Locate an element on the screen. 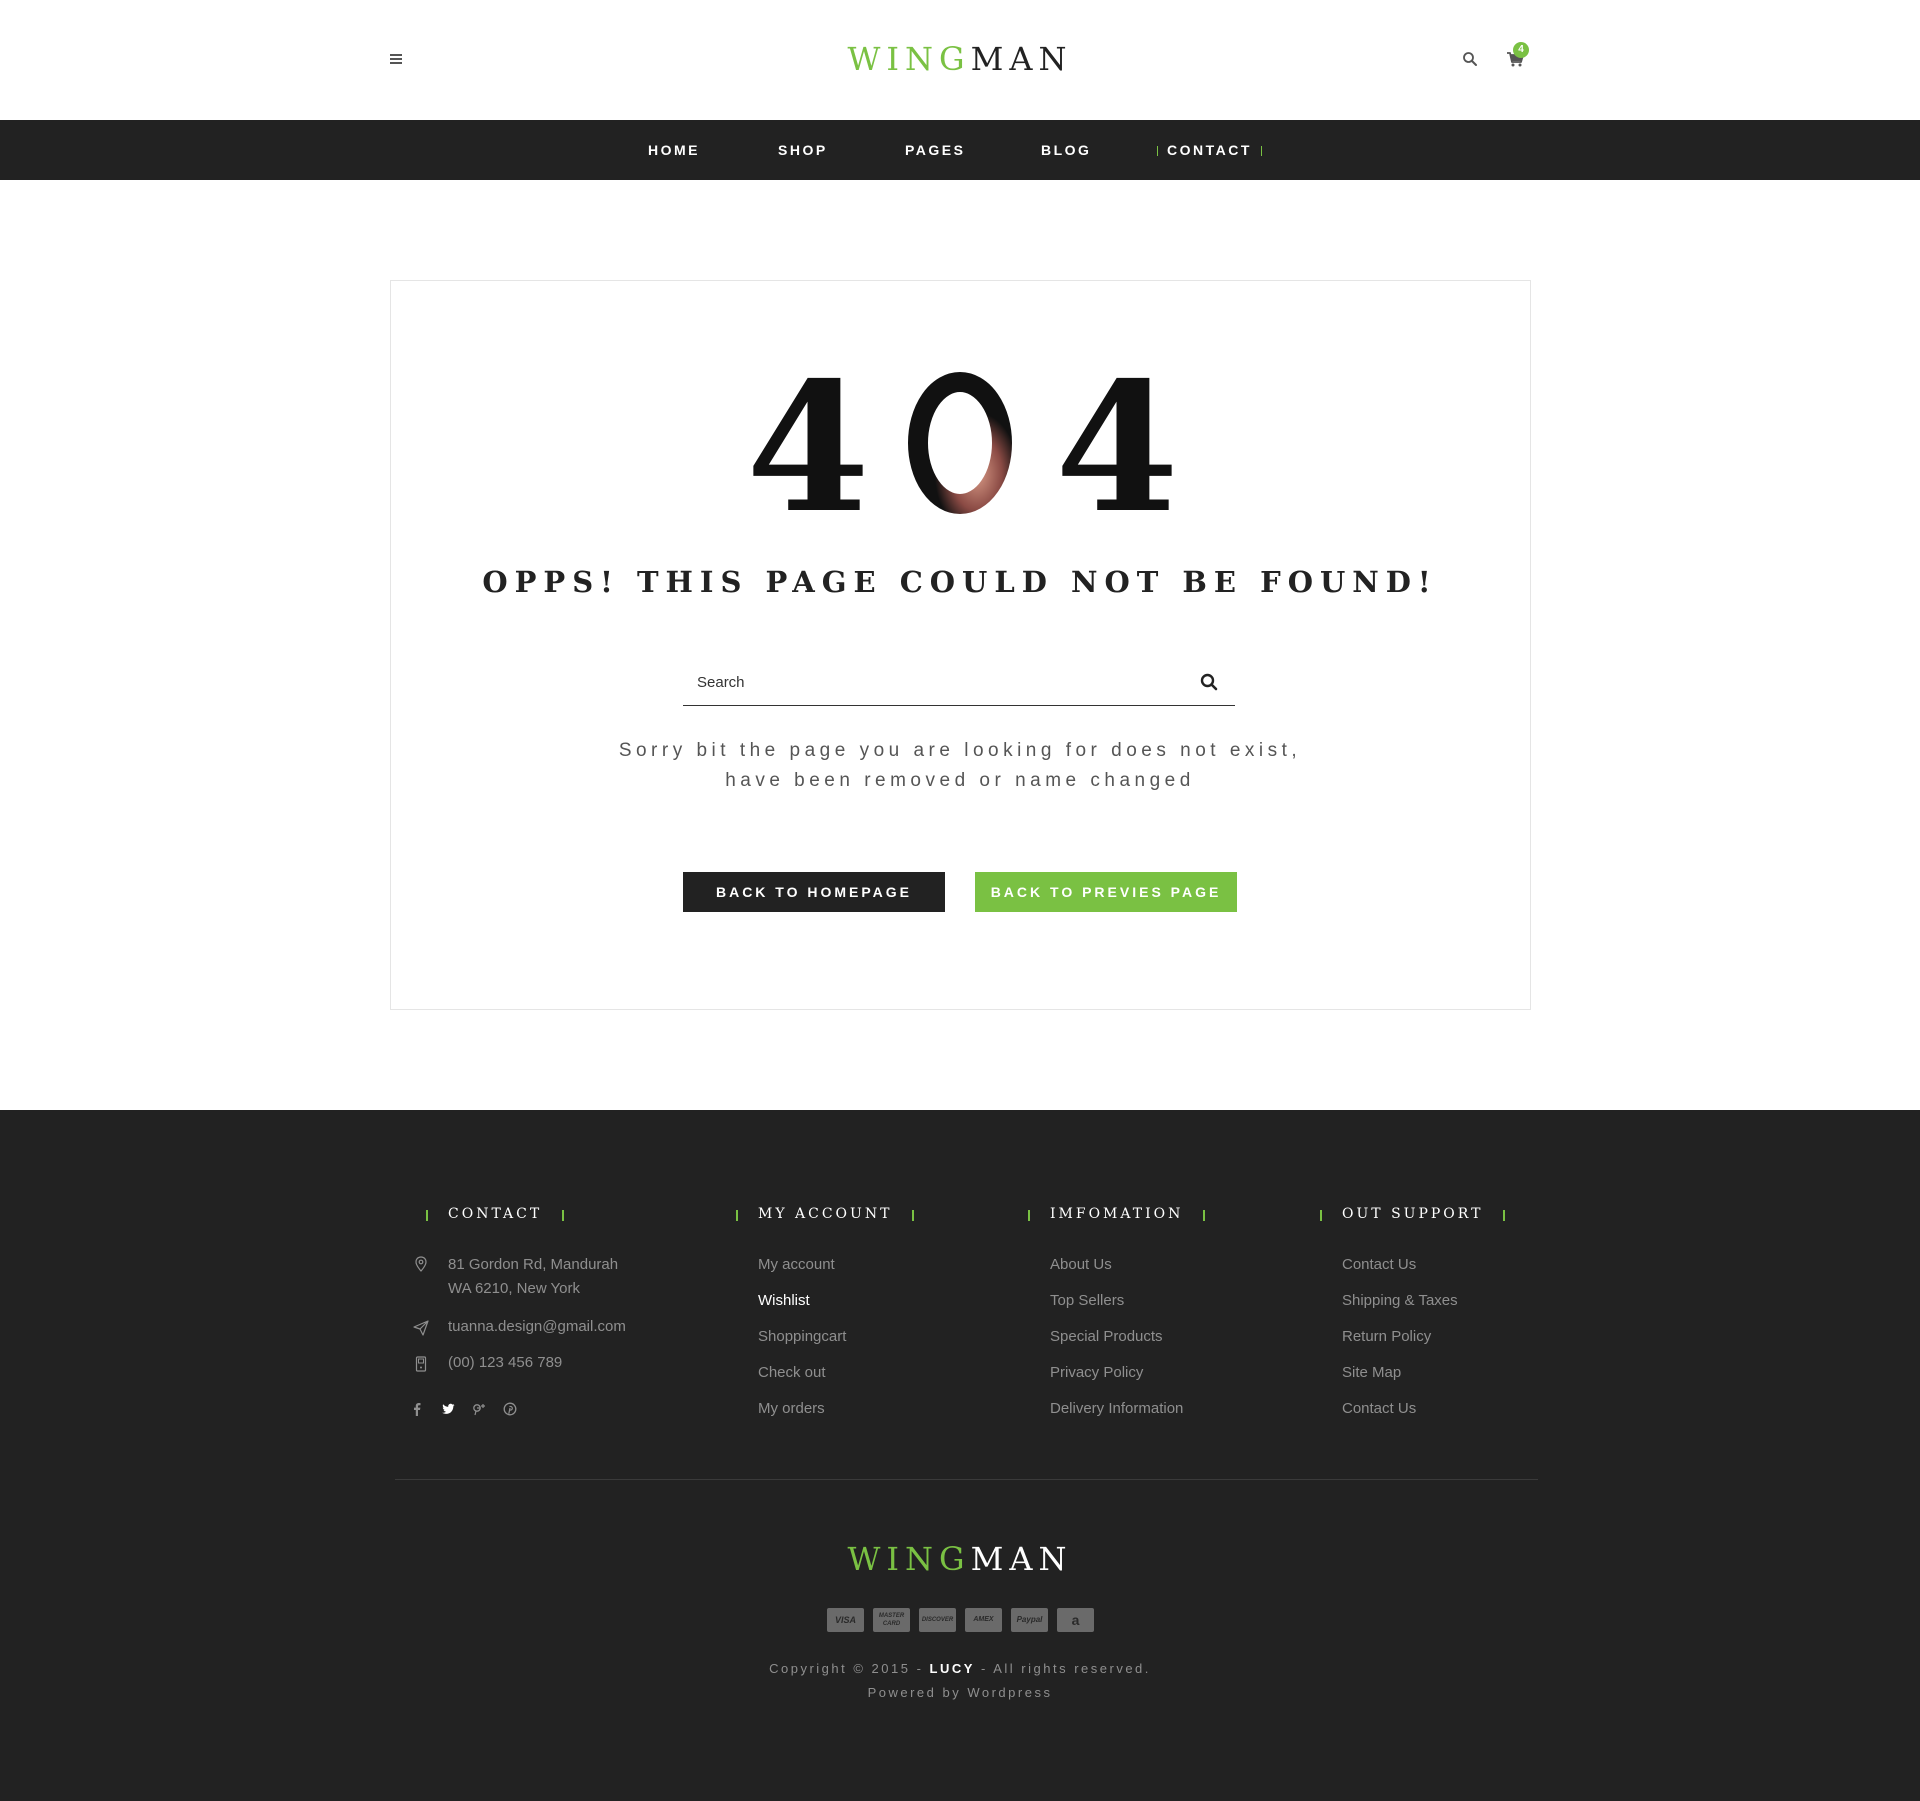 This screenshot has width=1920, height=1801. footer-link-site-map: Site Map is located at coordinates (1371, 1372).